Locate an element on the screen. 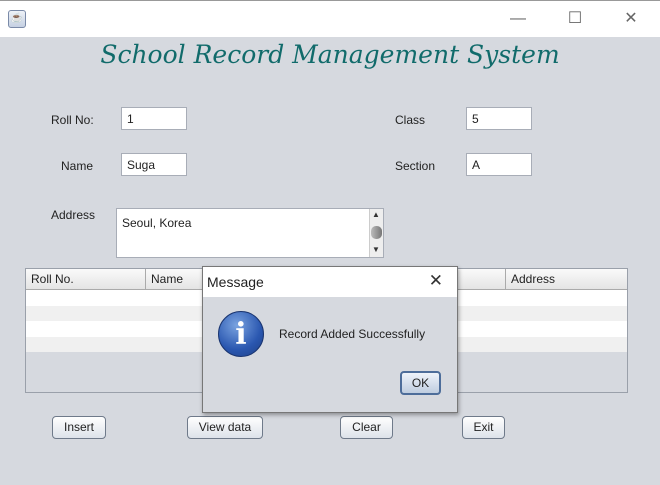 The height and width of the screenshot is (485, 660). ok-button: OK is located at coordinates (420, 383).